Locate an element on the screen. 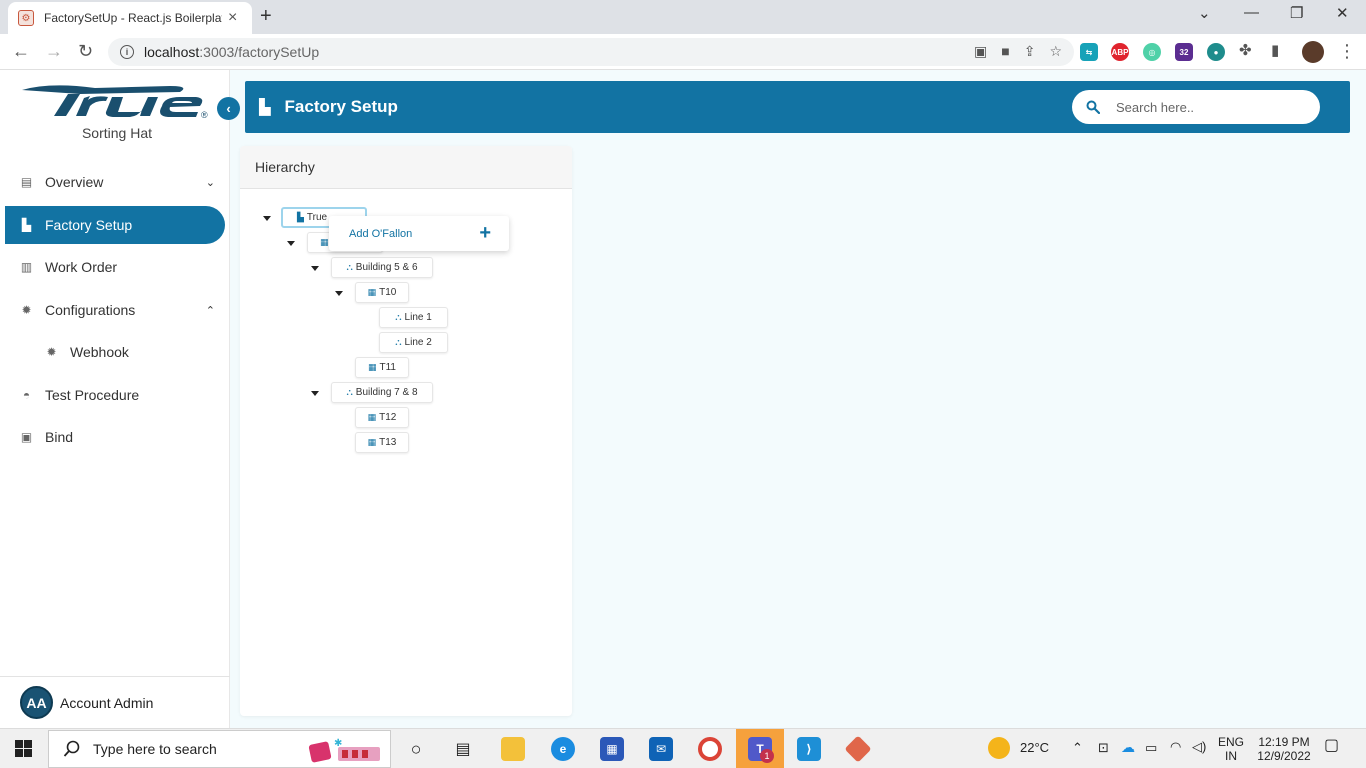  gear-icon: ✹ is located at coordinates (26, 310).